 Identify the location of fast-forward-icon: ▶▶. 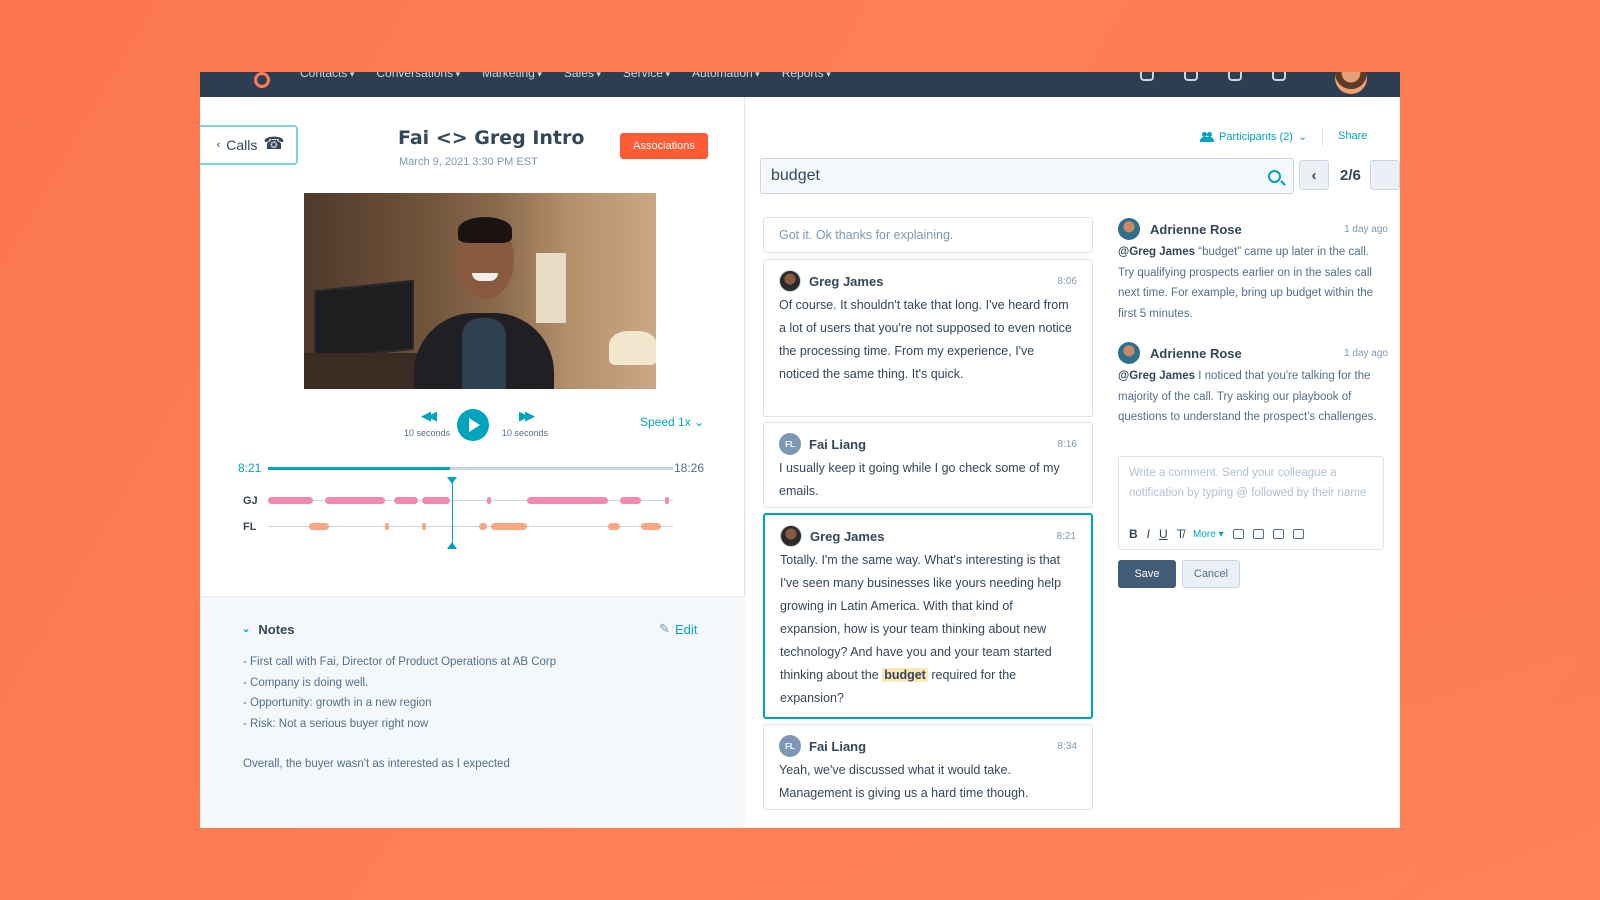
(527, 415).